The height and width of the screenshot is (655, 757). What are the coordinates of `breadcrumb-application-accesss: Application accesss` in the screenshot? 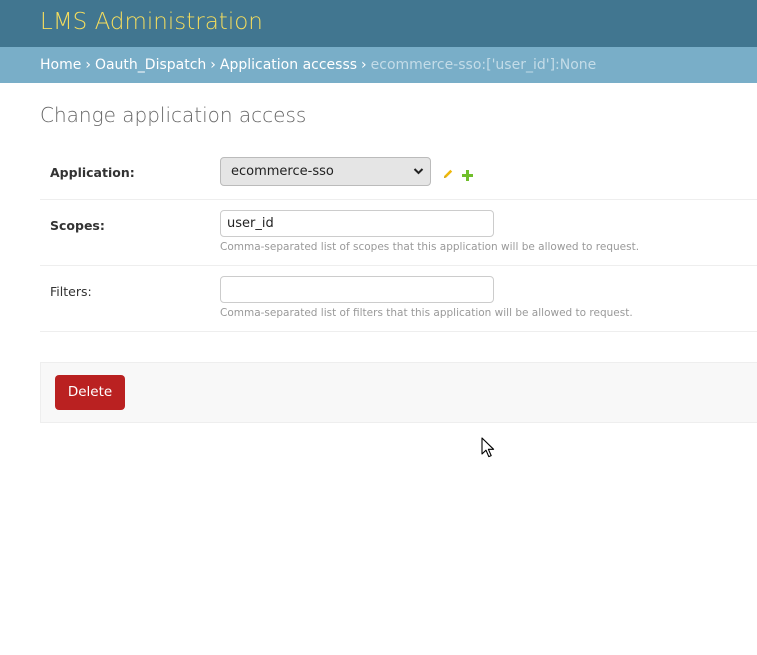 It's located at (288, 65).